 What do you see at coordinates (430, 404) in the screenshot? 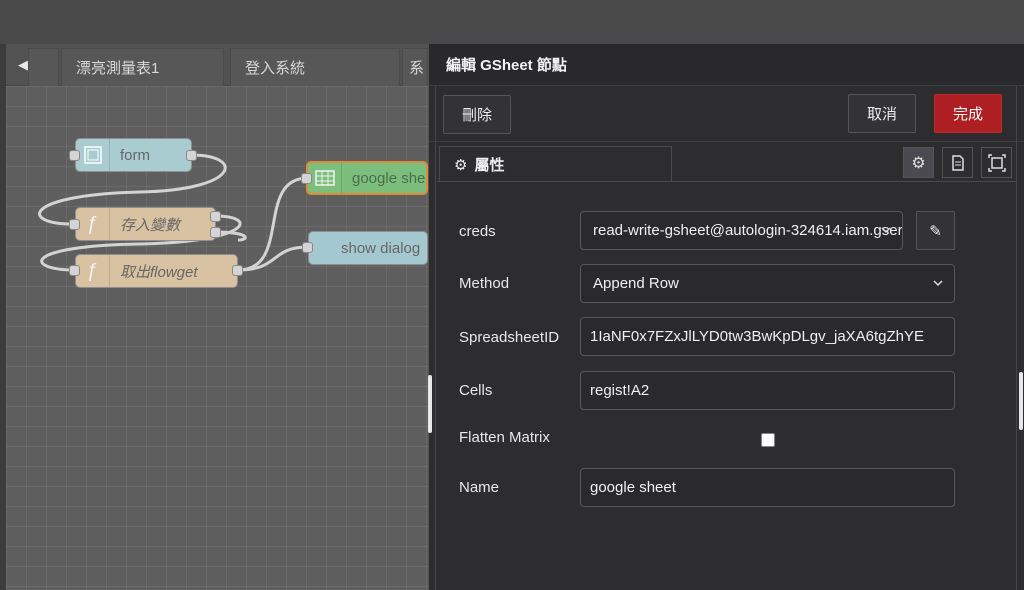
I see `workspace-resize-handle` at bounding box center [430, 404].